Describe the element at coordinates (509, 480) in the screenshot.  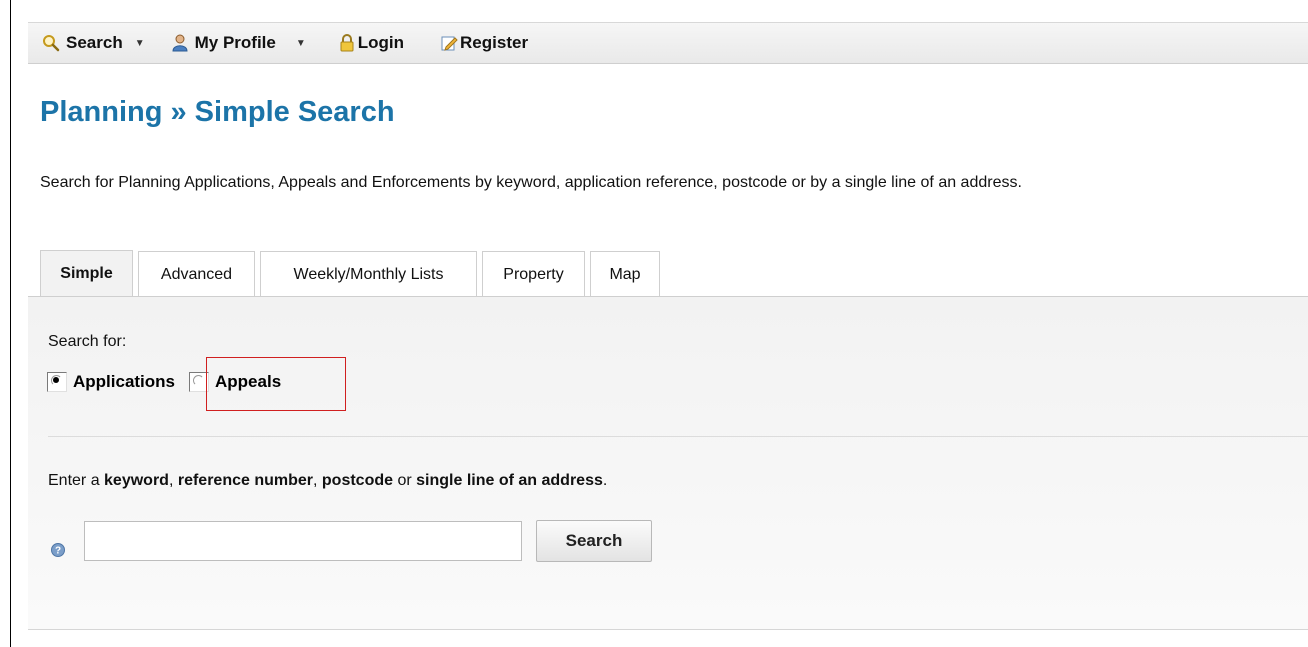
I see `instruction-address-line: single line of an address` at that location.